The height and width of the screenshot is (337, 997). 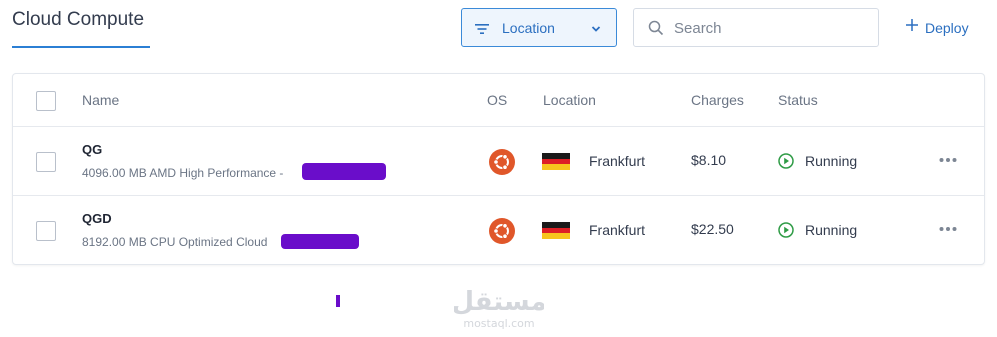 I want to click on plus-icon, so click(x=912, y=27).